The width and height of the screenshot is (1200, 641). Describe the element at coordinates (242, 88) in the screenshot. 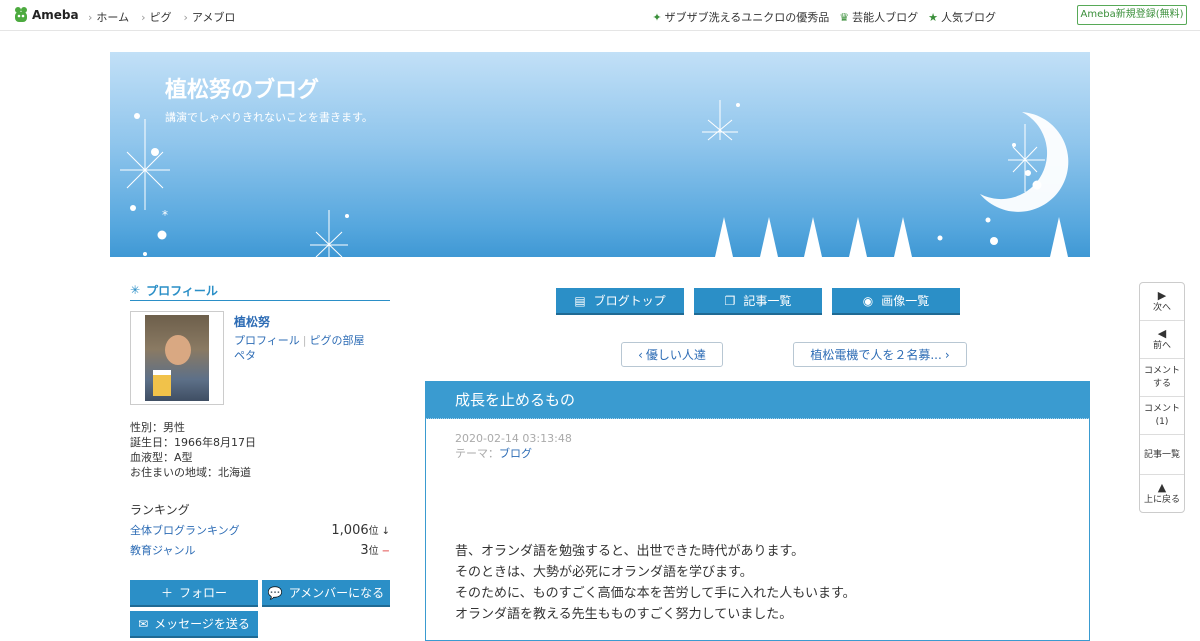

I see `blog-title: 植松努のブログ` at that location.